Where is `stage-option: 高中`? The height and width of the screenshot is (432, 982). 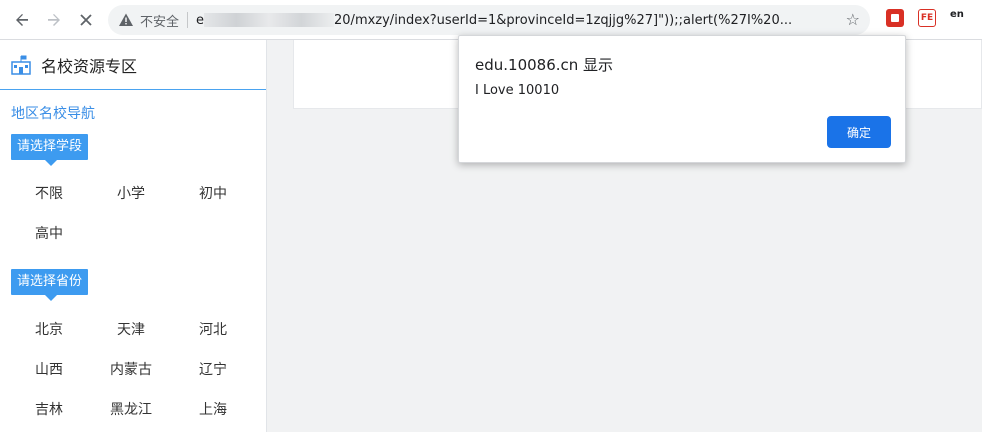
stage-option: 高中 is located at coordinates (49, 233).